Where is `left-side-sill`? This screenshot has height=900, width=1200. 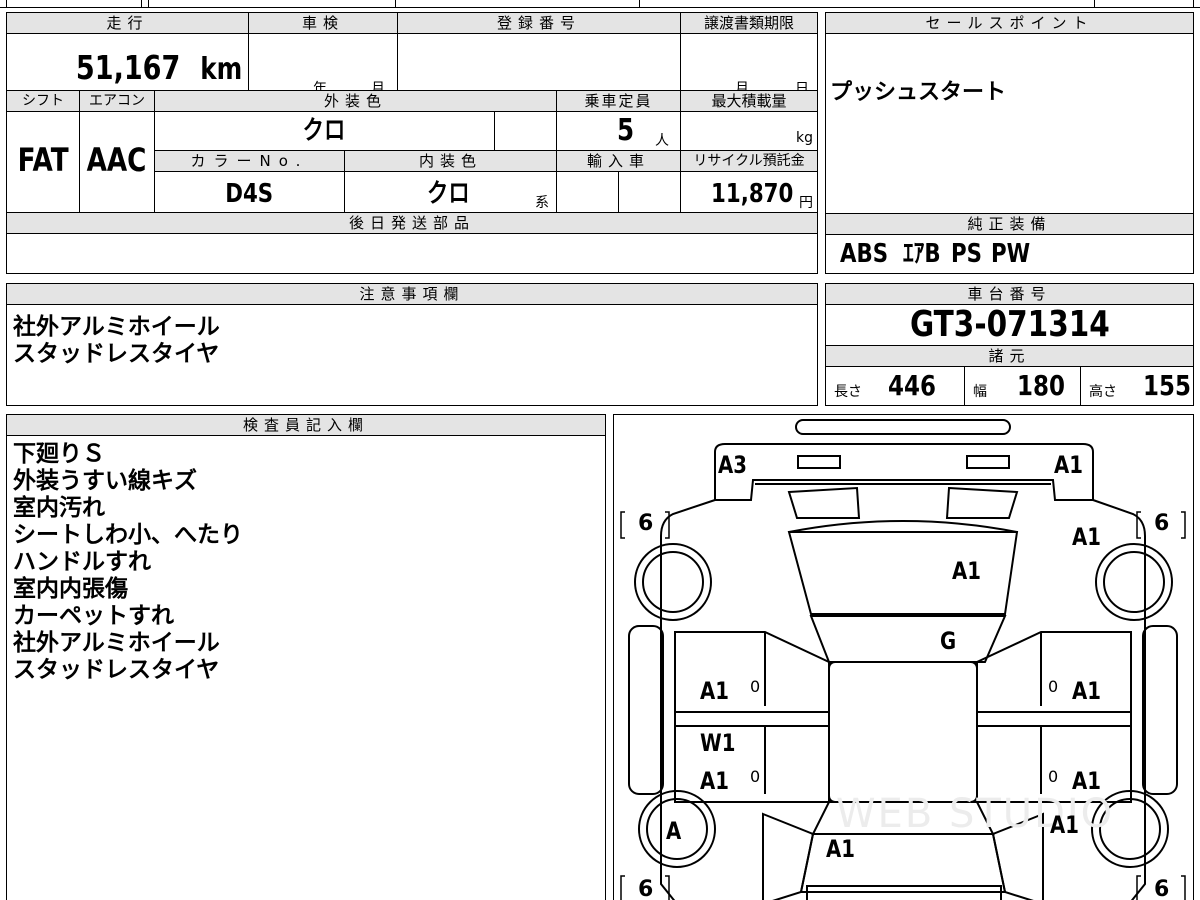
left-side-sill is located at coordinates (646, 710).